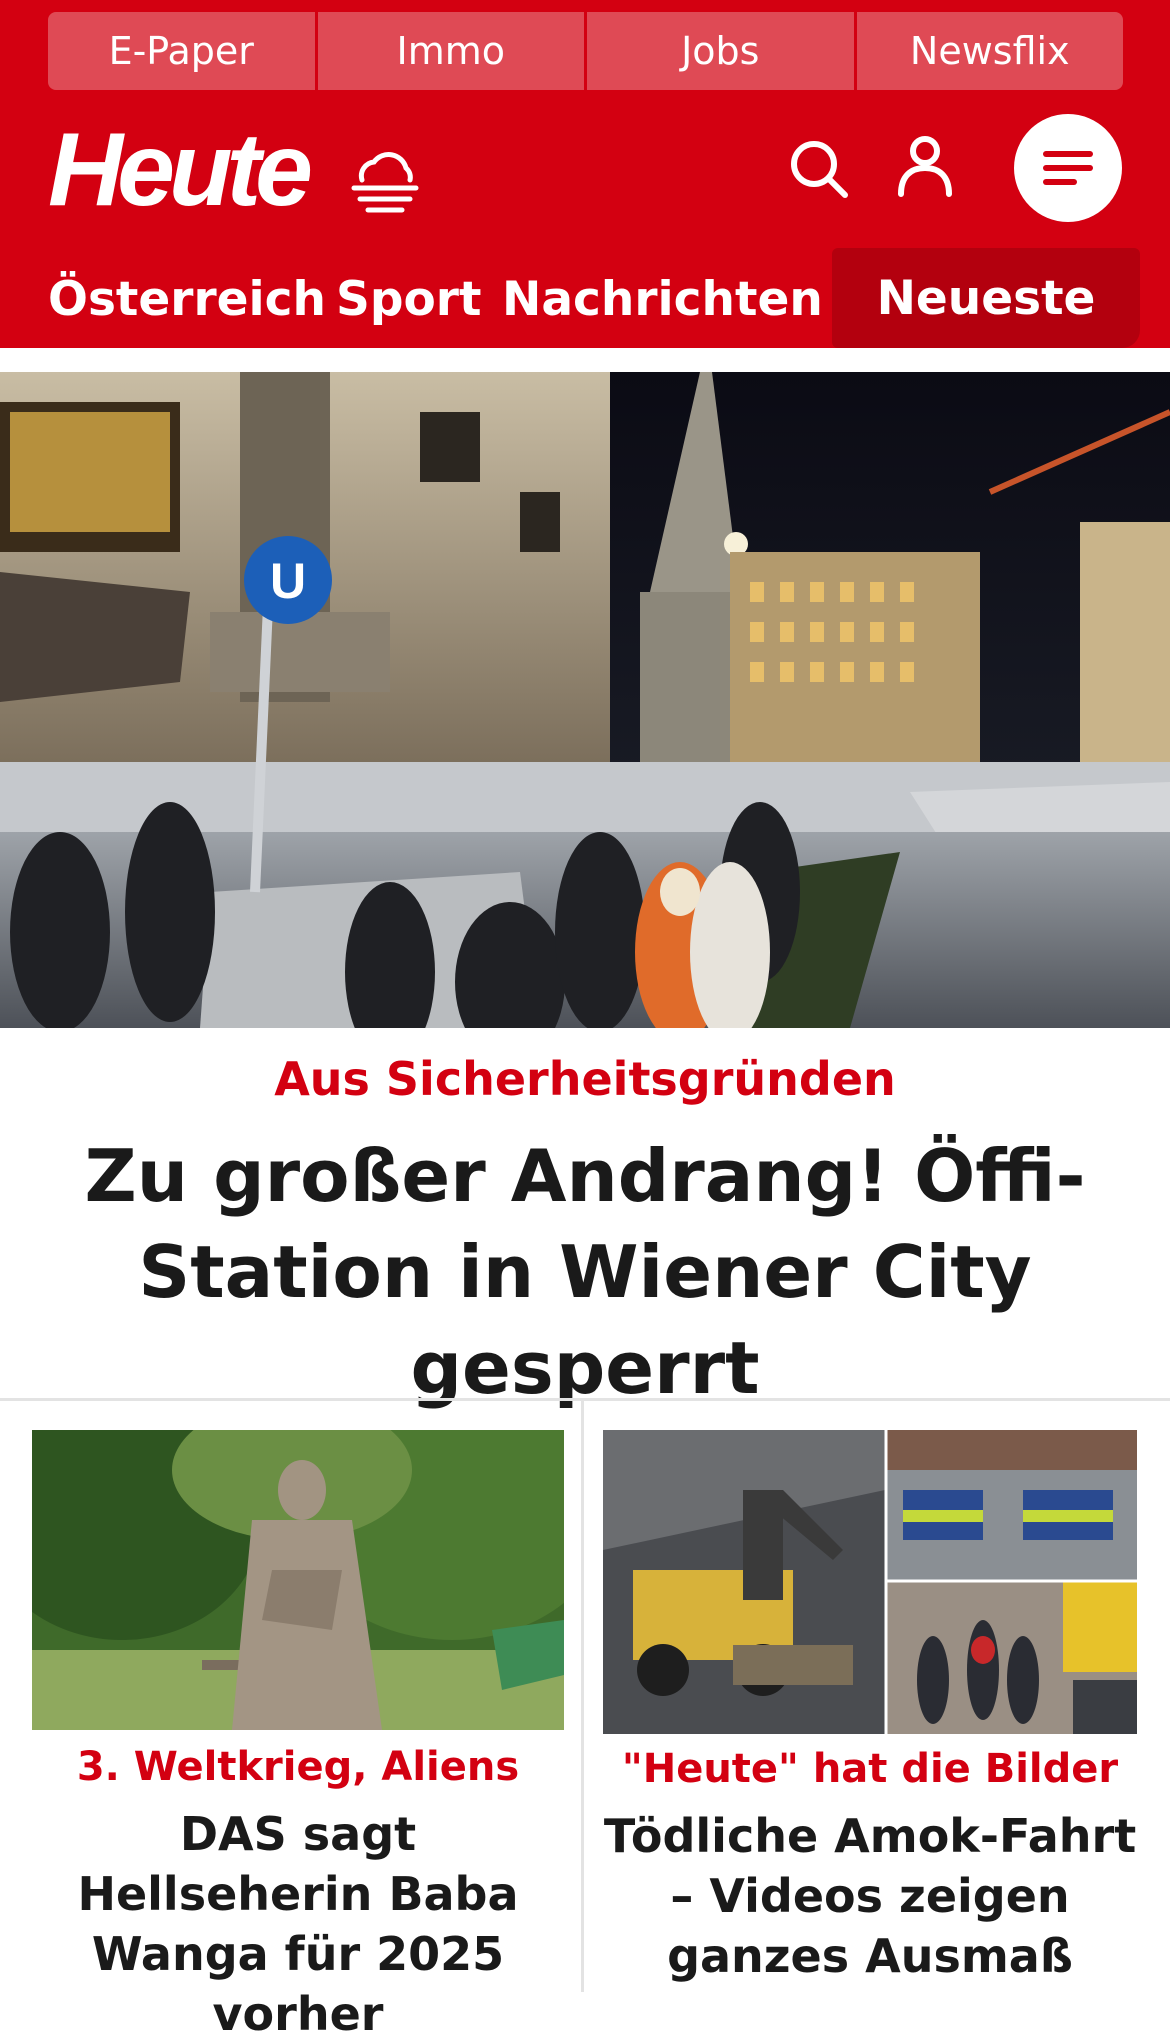 The image size is (1170, 2044). Describe the element at coordinates (408, 299) in the screenshot. I see `category-sport: Sport` at that location.